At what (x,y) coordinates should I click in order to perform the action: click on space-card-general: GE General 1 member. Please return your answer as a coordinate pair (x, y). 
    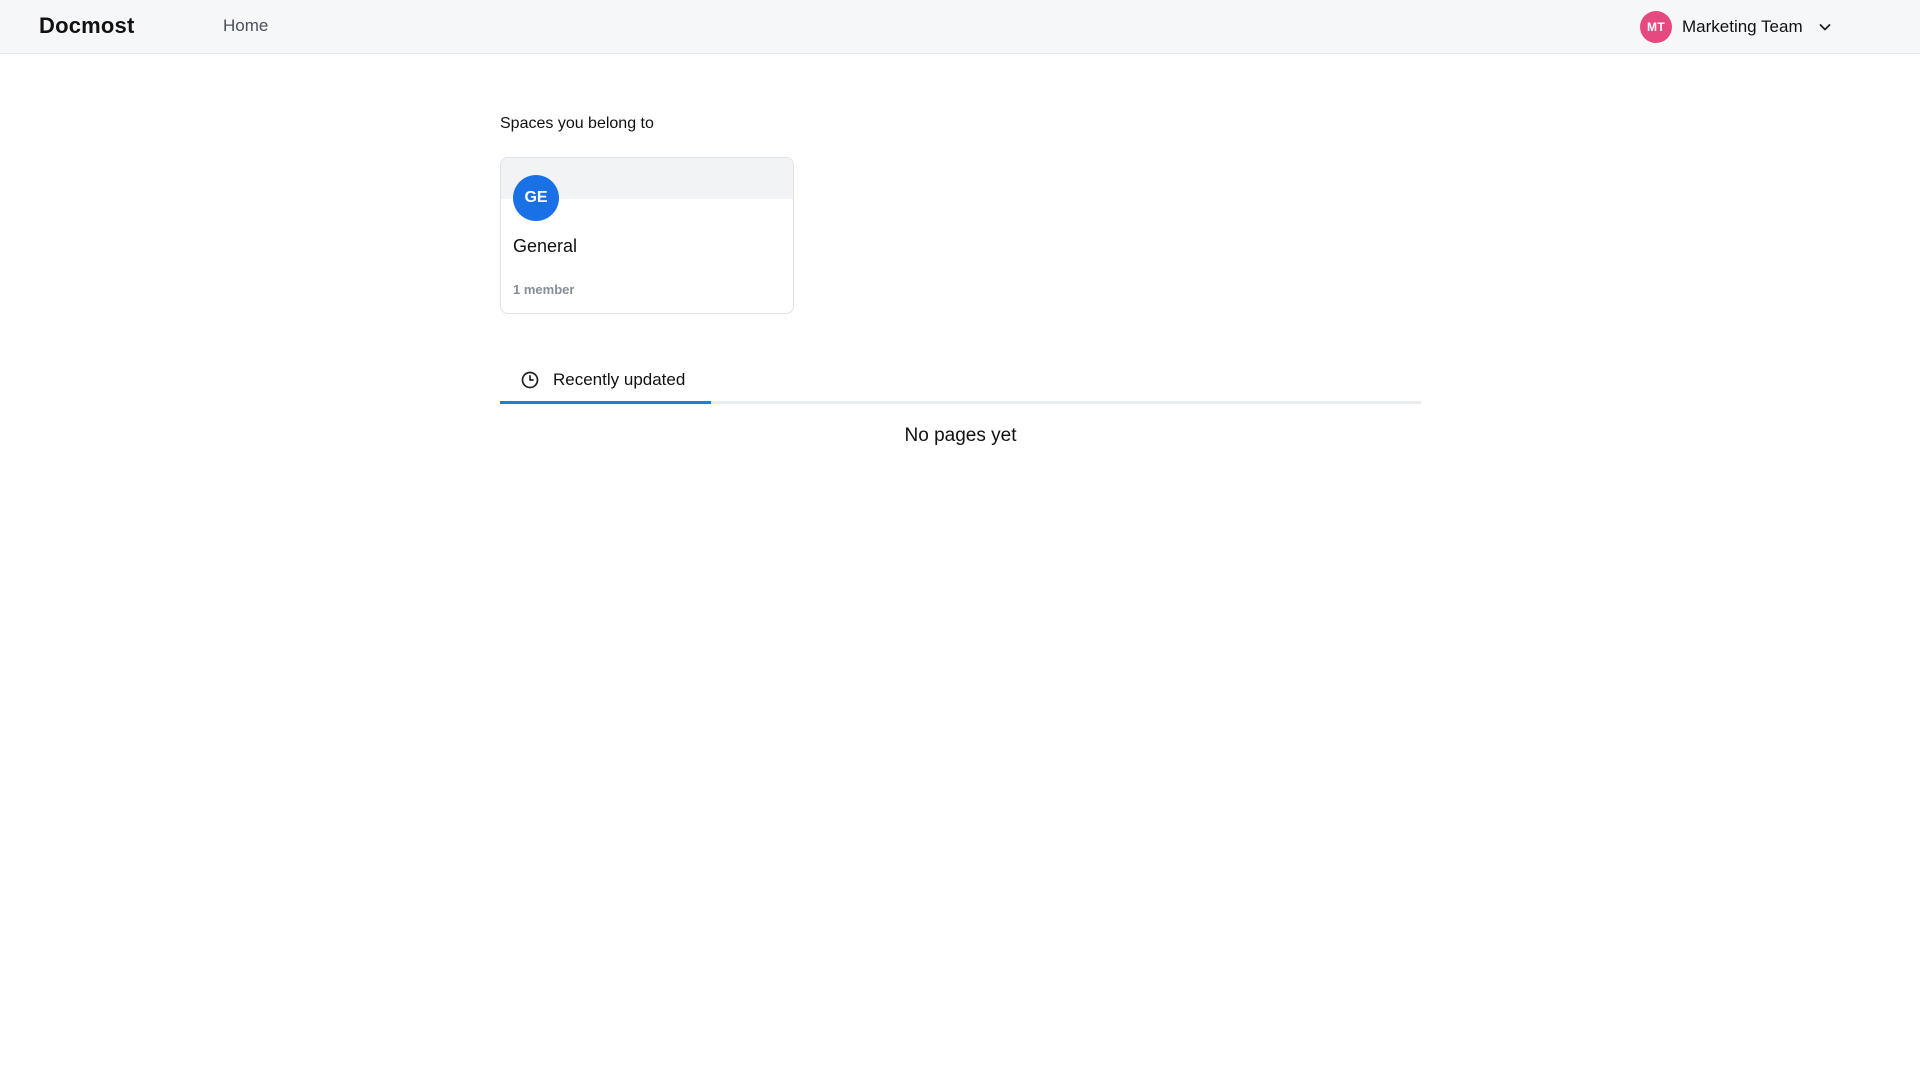
    Looking at the image, I should click on (647, 235).